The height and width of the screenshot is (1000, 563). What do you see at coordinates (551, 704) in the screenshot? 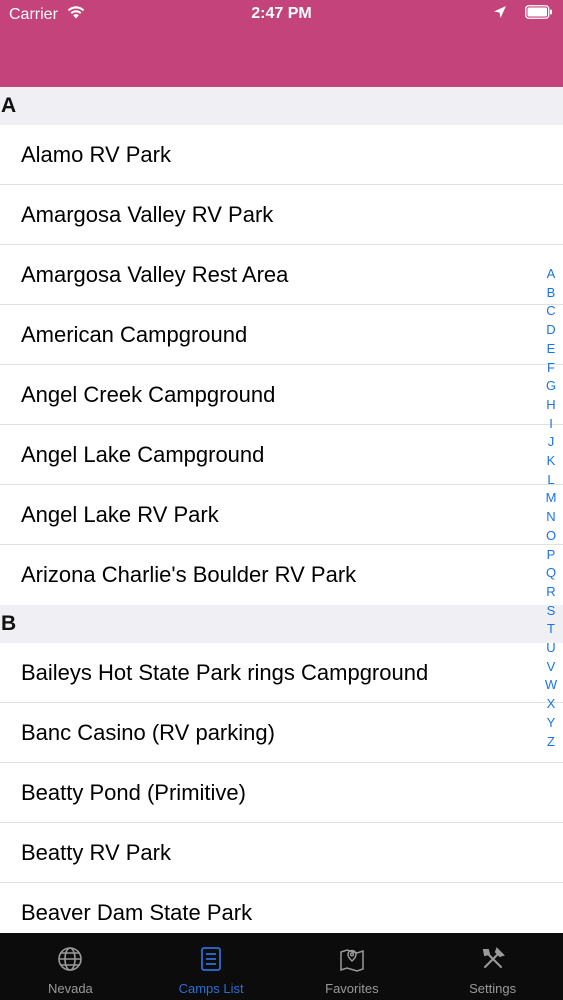
I see `index-letter-x: X` at bounding box center [551, 704].